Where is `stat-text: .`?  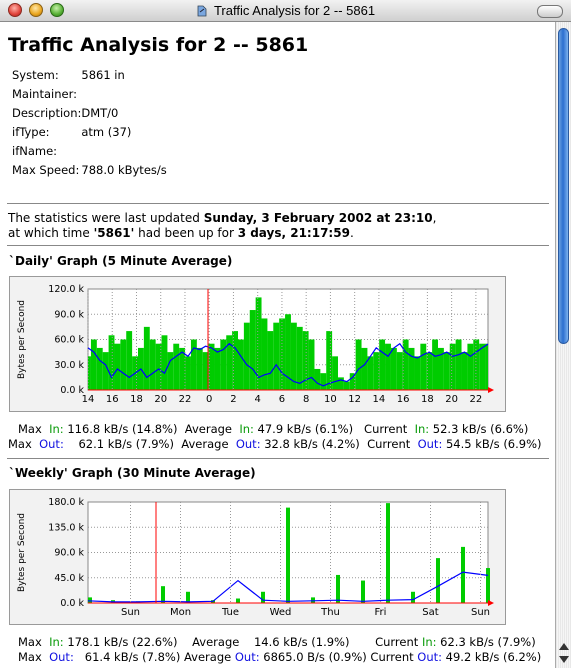 stat-text: . is located at coordinates (351, 233).